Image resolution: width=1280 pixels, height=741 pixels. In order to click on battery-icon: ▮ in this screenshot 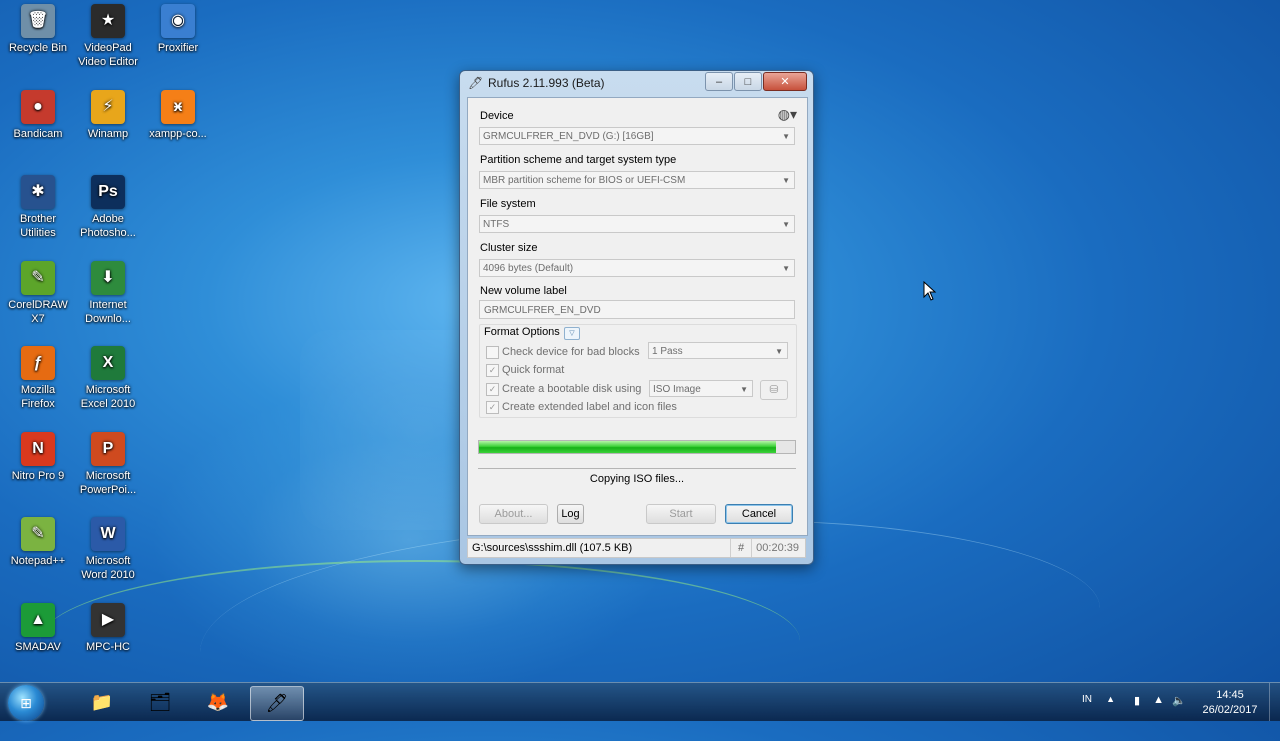, I will do `click(1137, 700)`.